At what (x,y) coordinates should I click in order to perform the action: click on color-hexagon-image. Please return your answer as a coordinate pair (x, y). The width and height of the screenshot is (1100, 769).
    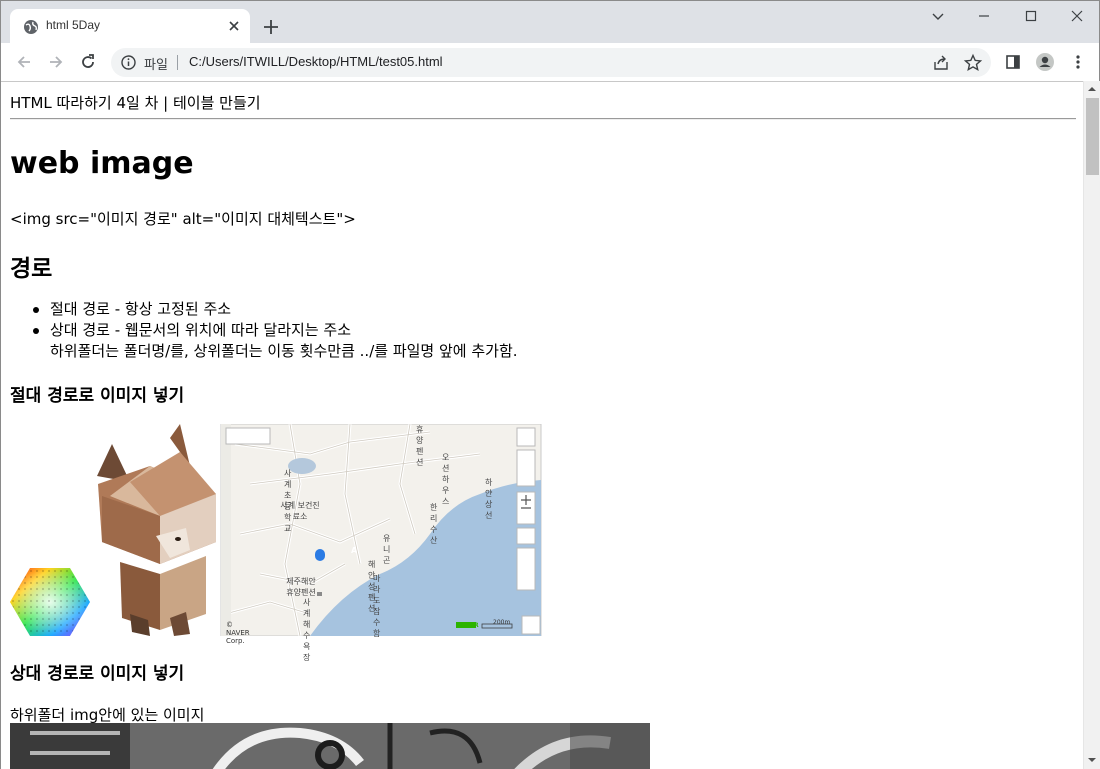
    Looking at the image, I should click on (50, 602).